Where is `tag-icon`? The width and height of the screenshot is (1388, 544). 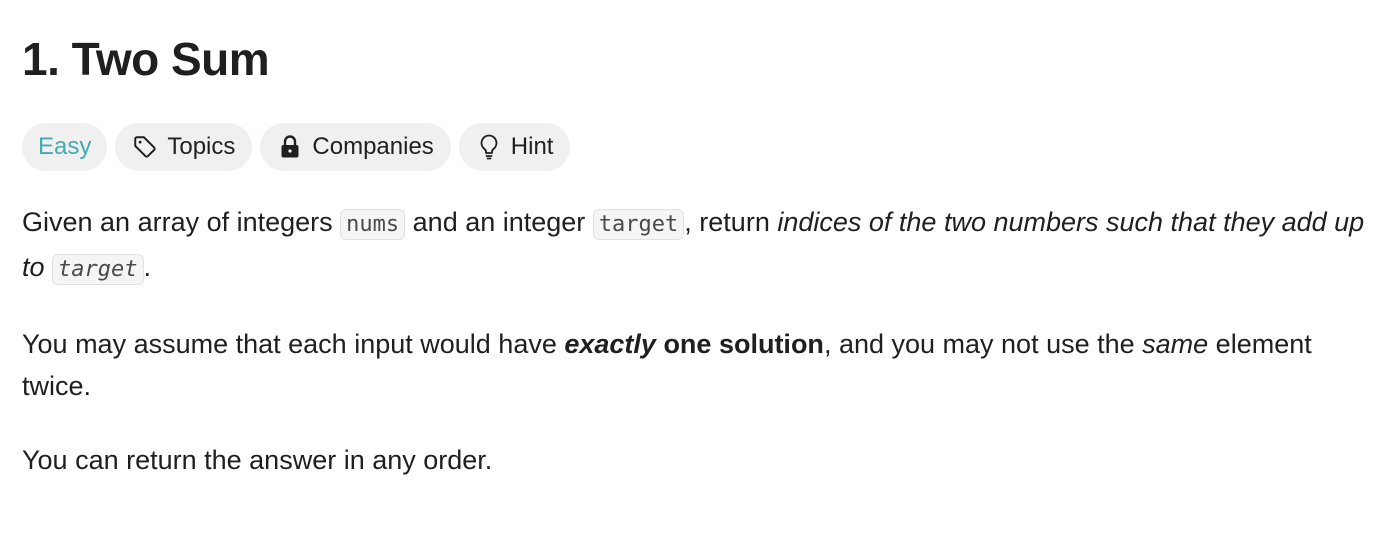
tag-icon is located at coordinates (145, 147).